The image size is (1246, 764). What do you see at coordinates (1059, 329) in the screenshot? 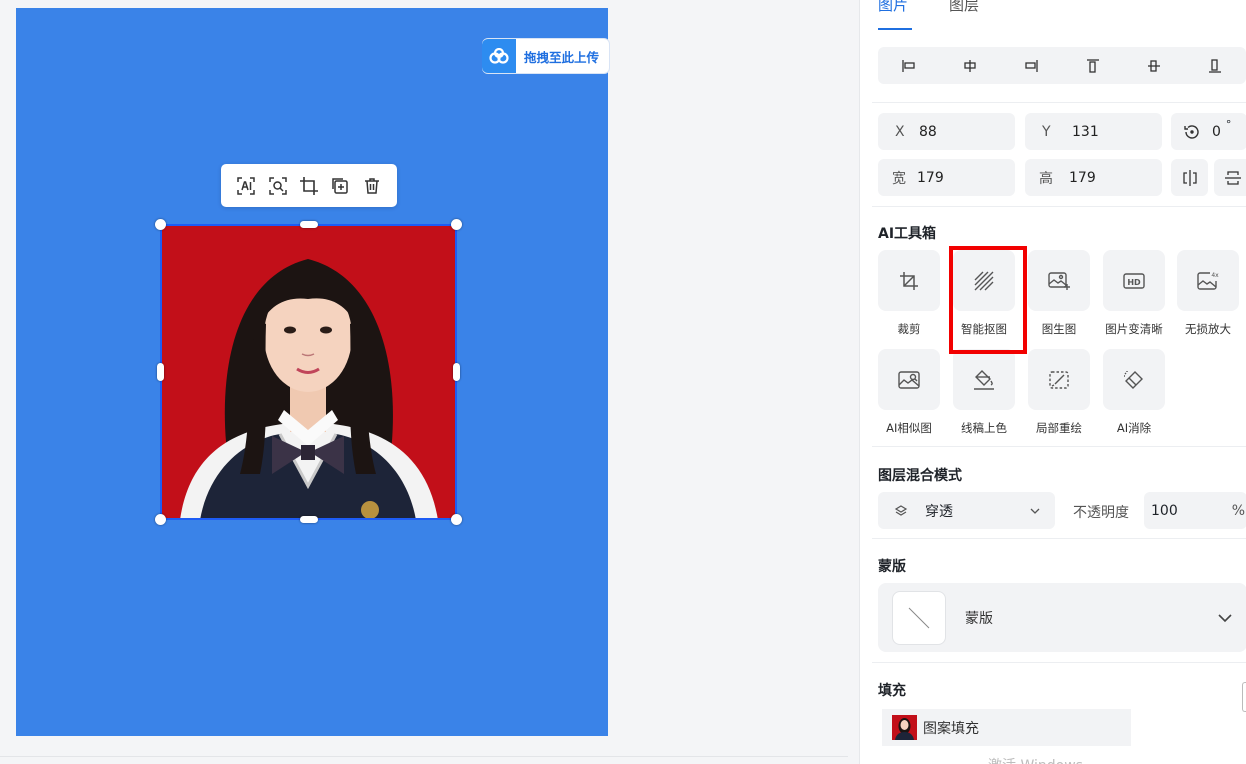
I see `tool-image-to-image-label: 图生图` at bounding box center [1059, 329].